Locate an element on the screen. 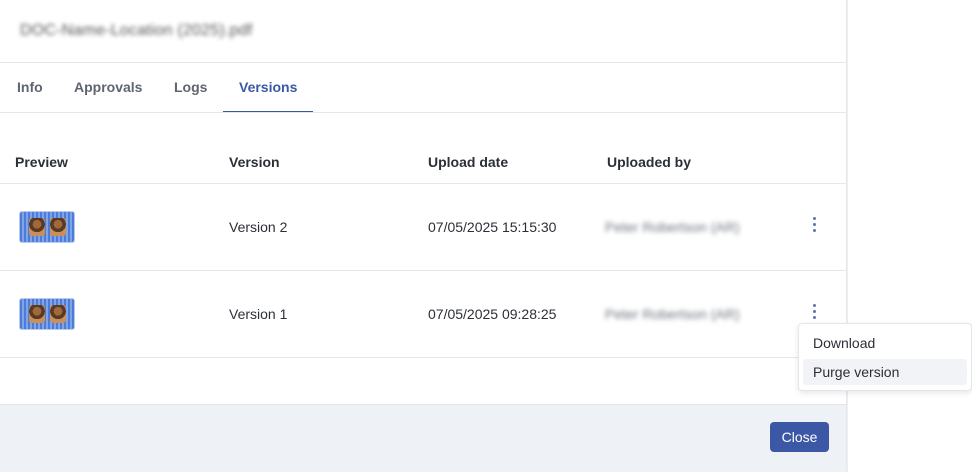  column-header-version: Version is located at coordinates (254, 162).